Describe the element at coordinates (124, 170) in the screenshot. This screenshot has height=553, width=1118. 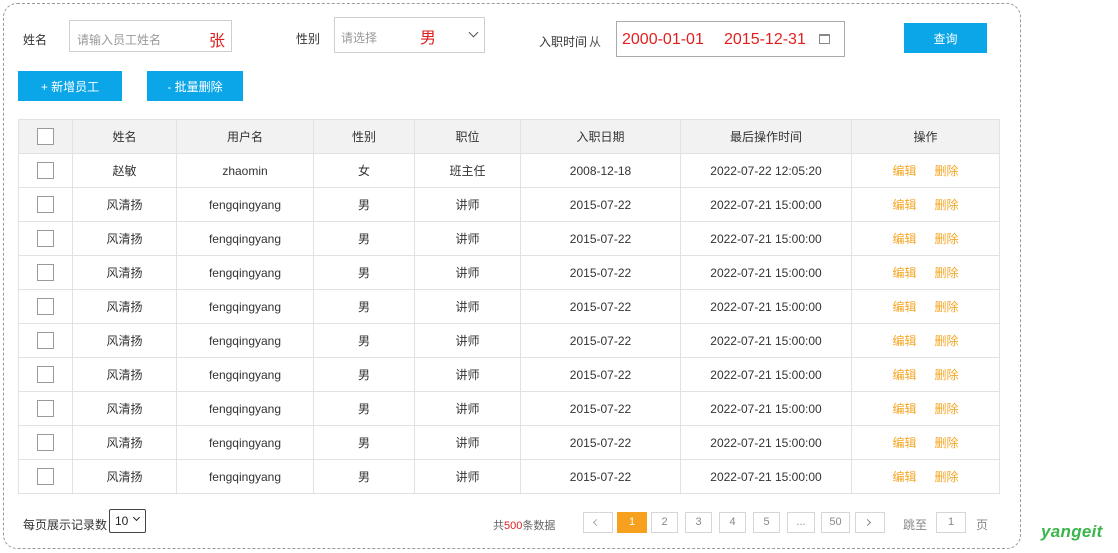
I see `cell-name: 赵敏` at that location.